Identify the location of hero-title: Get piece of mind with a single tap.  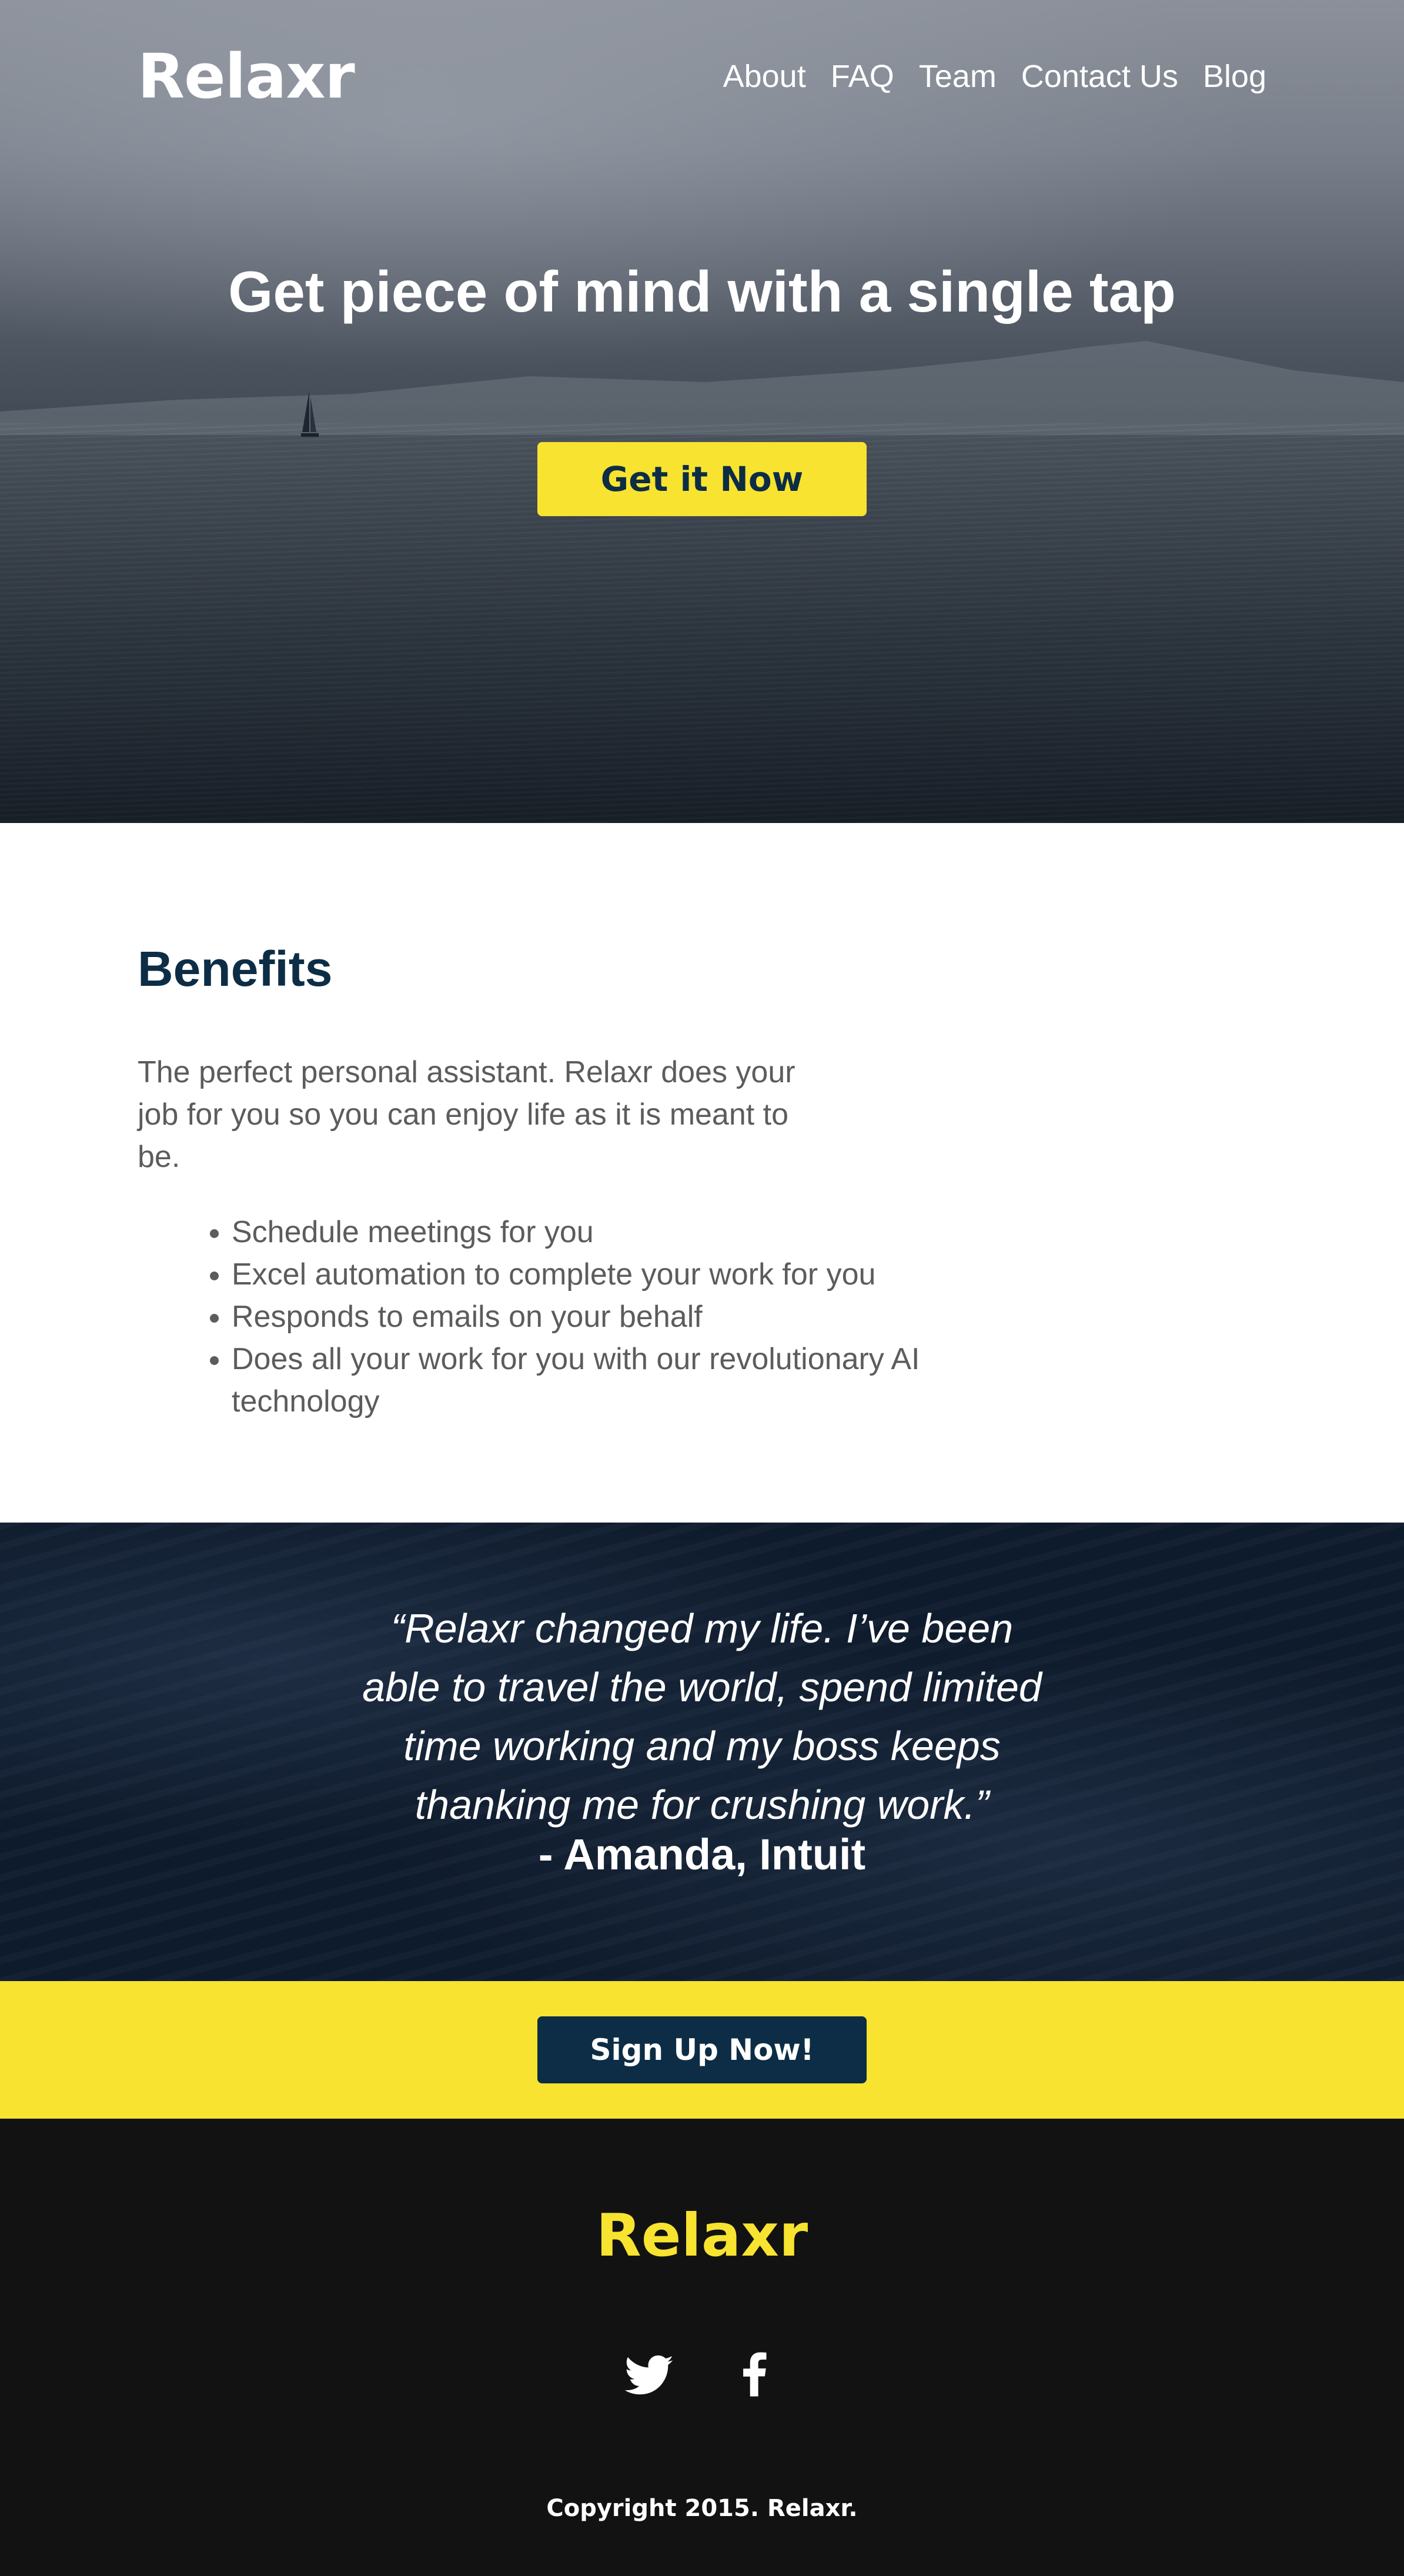
(702, 291).